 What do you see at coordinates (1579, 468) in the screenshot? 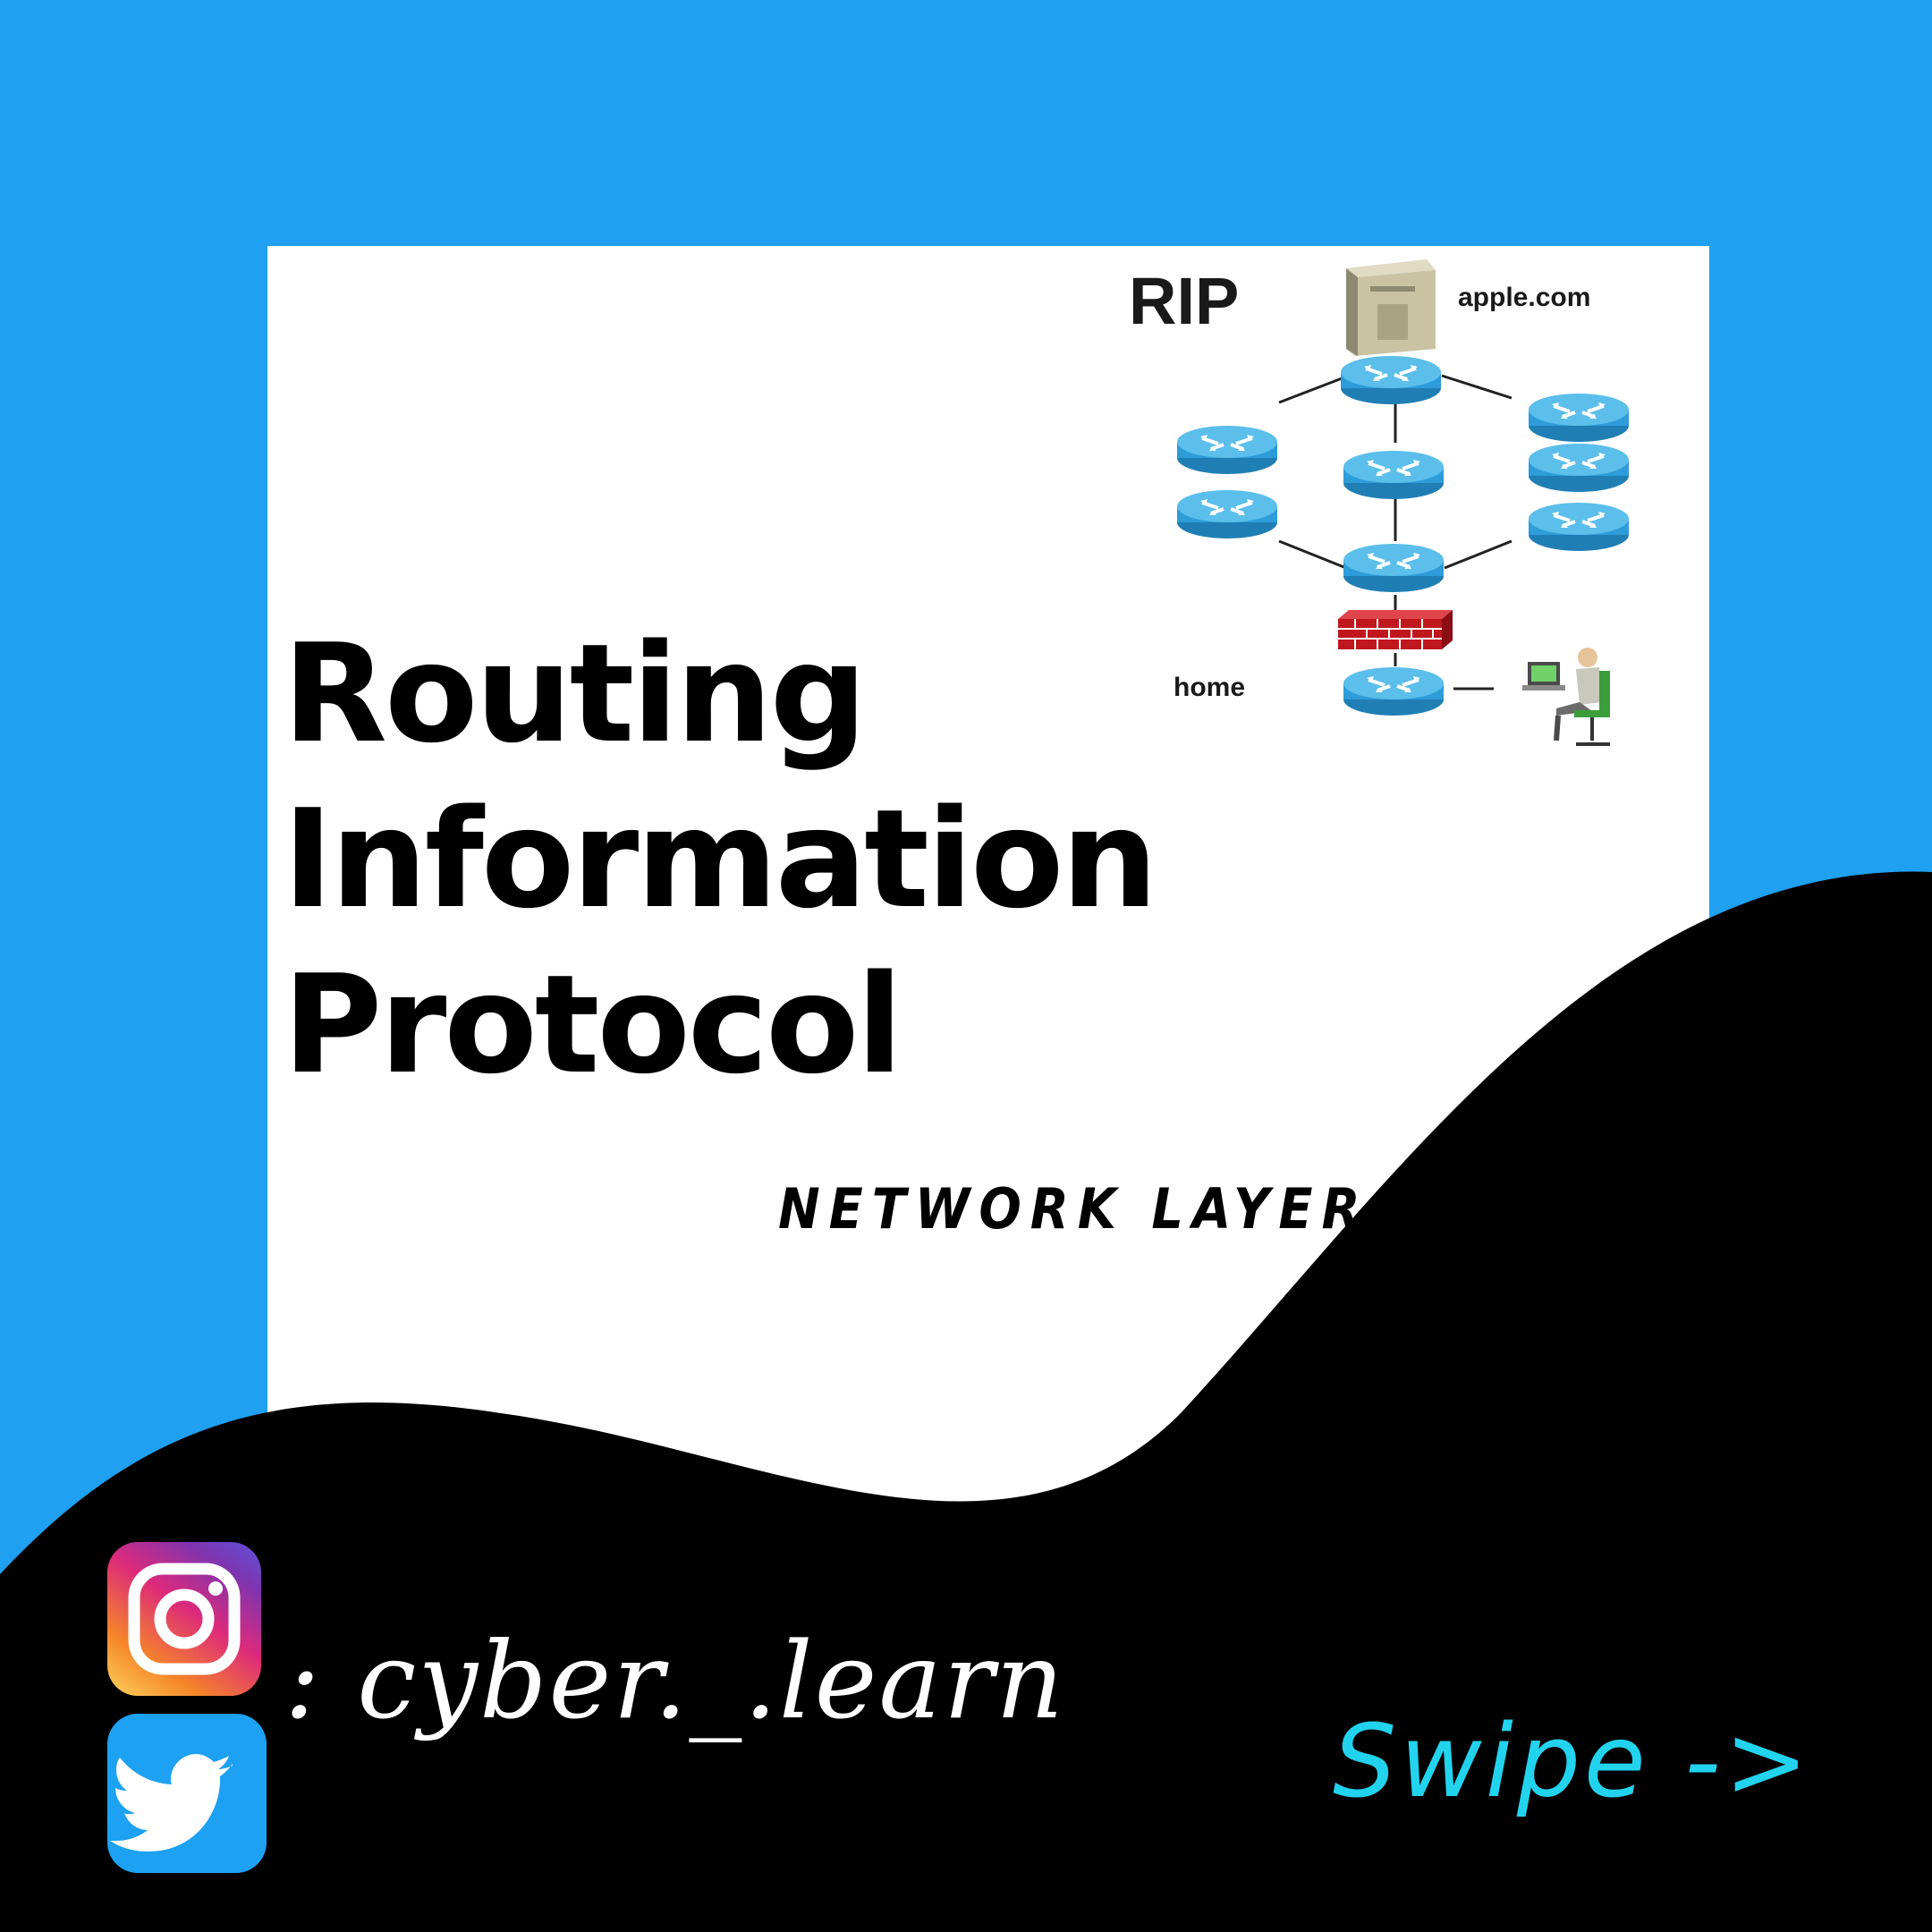
I see `router-icon-right-middle` at bounding box center [1579, 468].